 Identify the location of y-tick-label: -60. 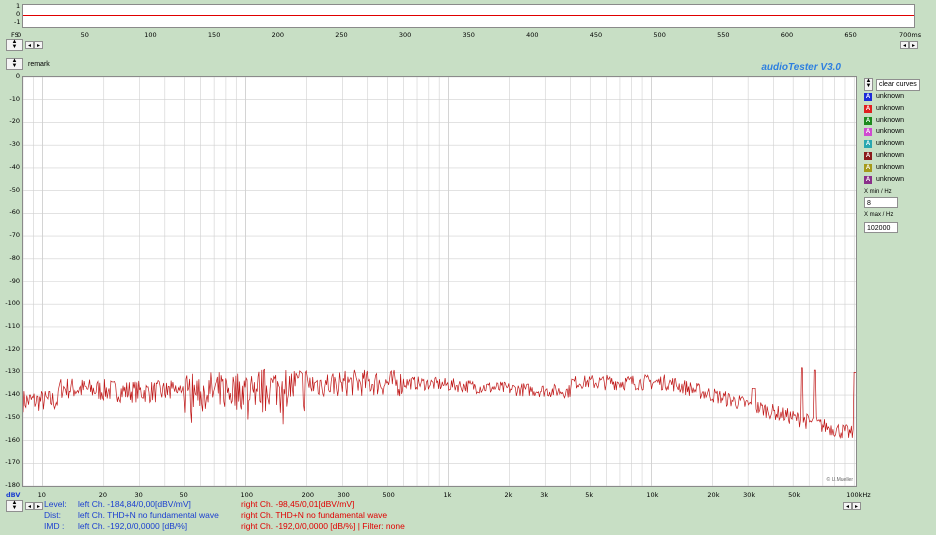
(14, 212).